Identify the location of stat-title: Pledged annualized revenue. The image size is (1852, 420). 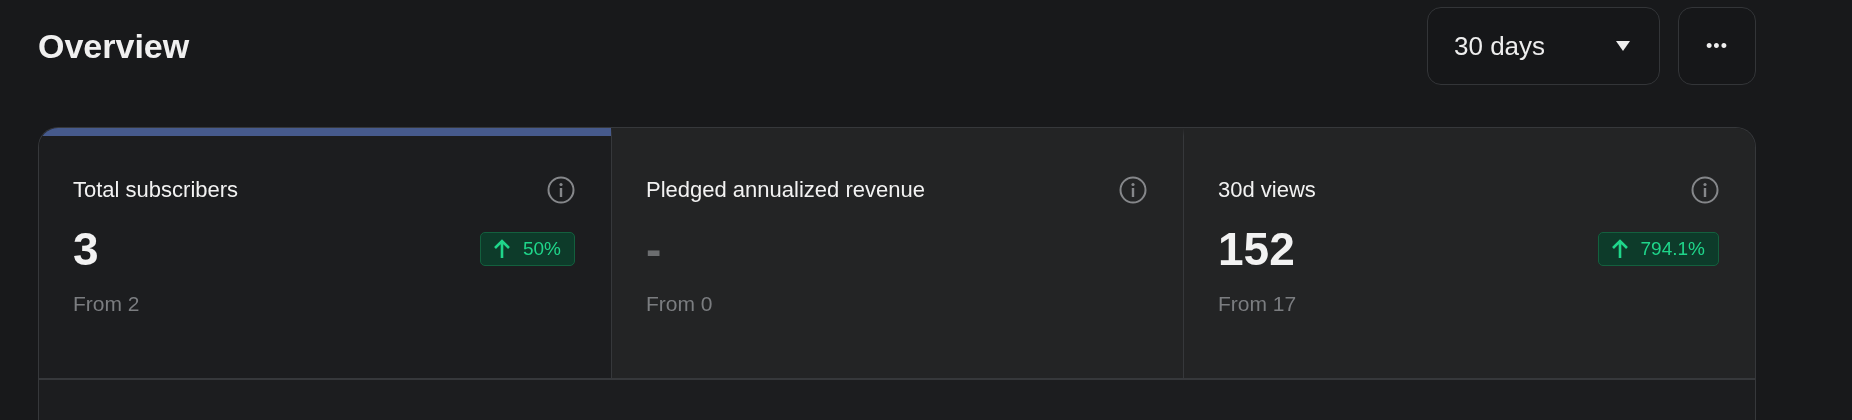
(785, 190).